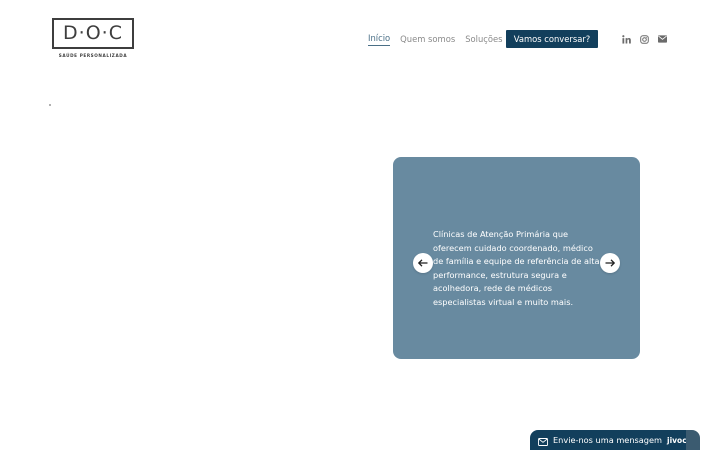  I want to click on logo-tagline: SAÚDE PERSONALIZADA, so click(93, 55).